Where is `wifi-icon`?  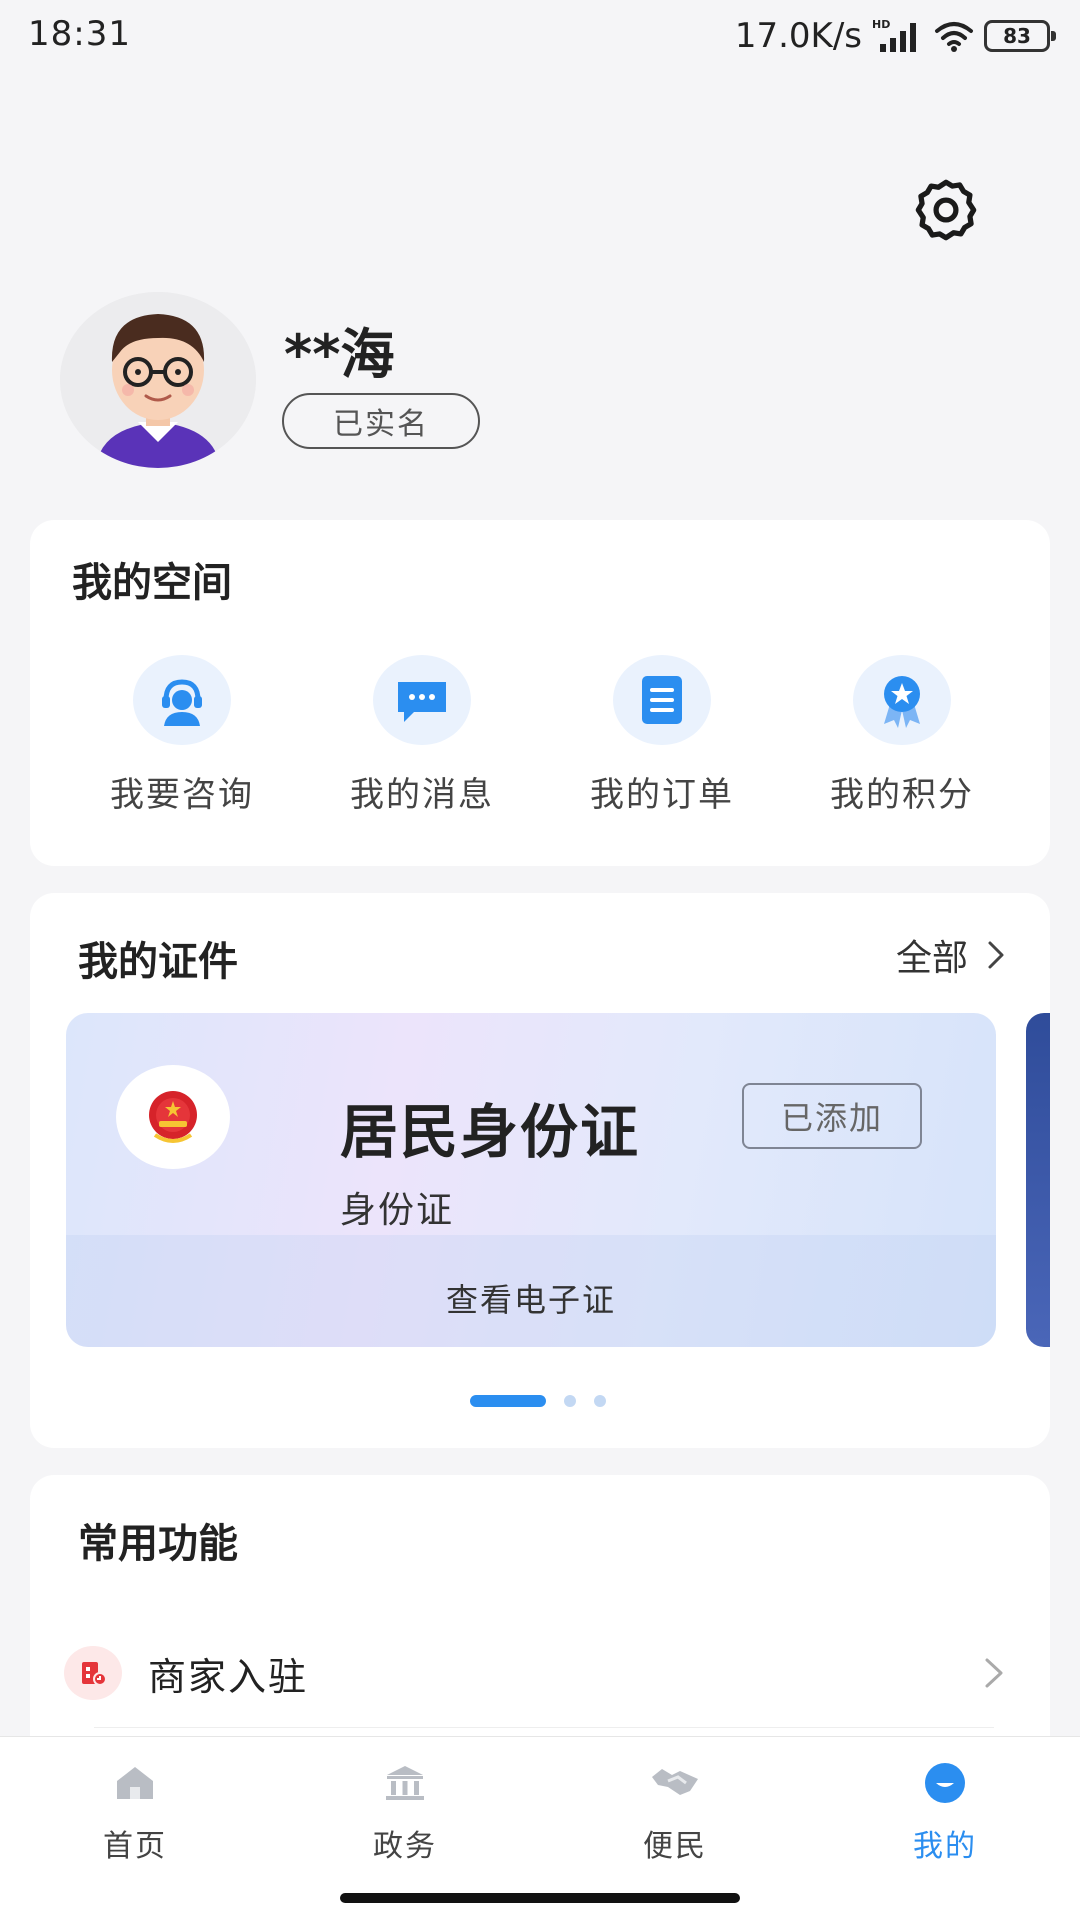 wifi-icon is located at coordinates (954, 37).